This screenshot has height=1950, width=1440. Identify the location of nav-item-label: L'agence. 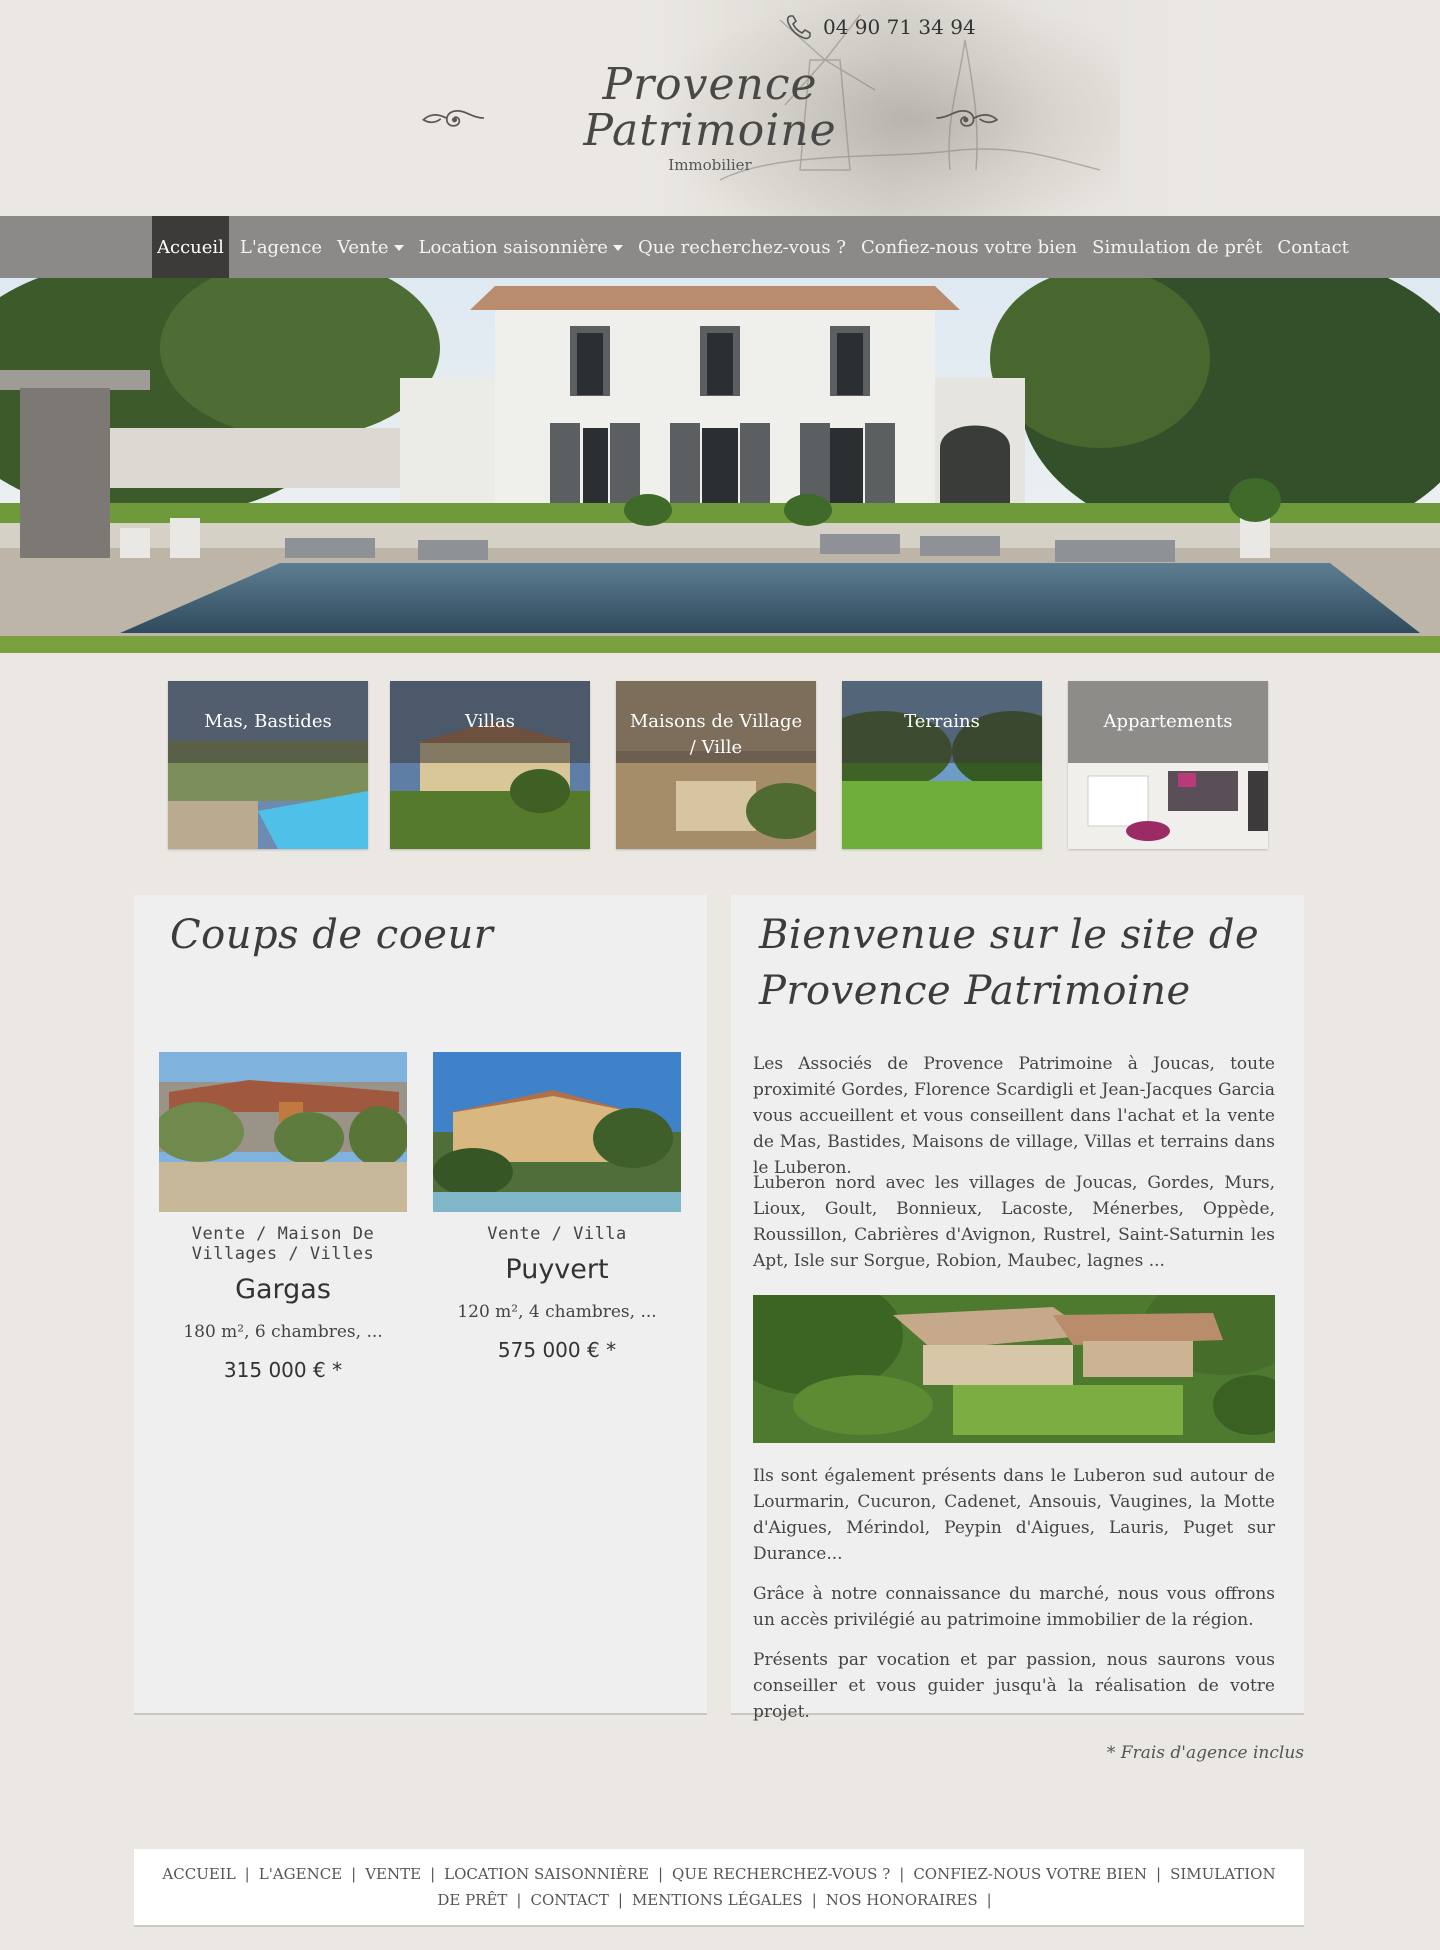
(281, 247).